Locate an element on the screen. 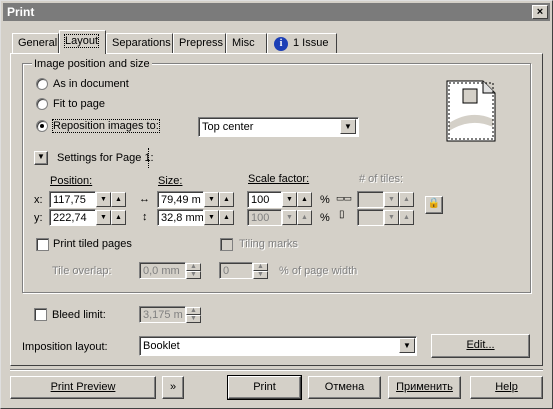 The image size is (553, 409). tab-misc: Misc is located at coordinates (246, 43).